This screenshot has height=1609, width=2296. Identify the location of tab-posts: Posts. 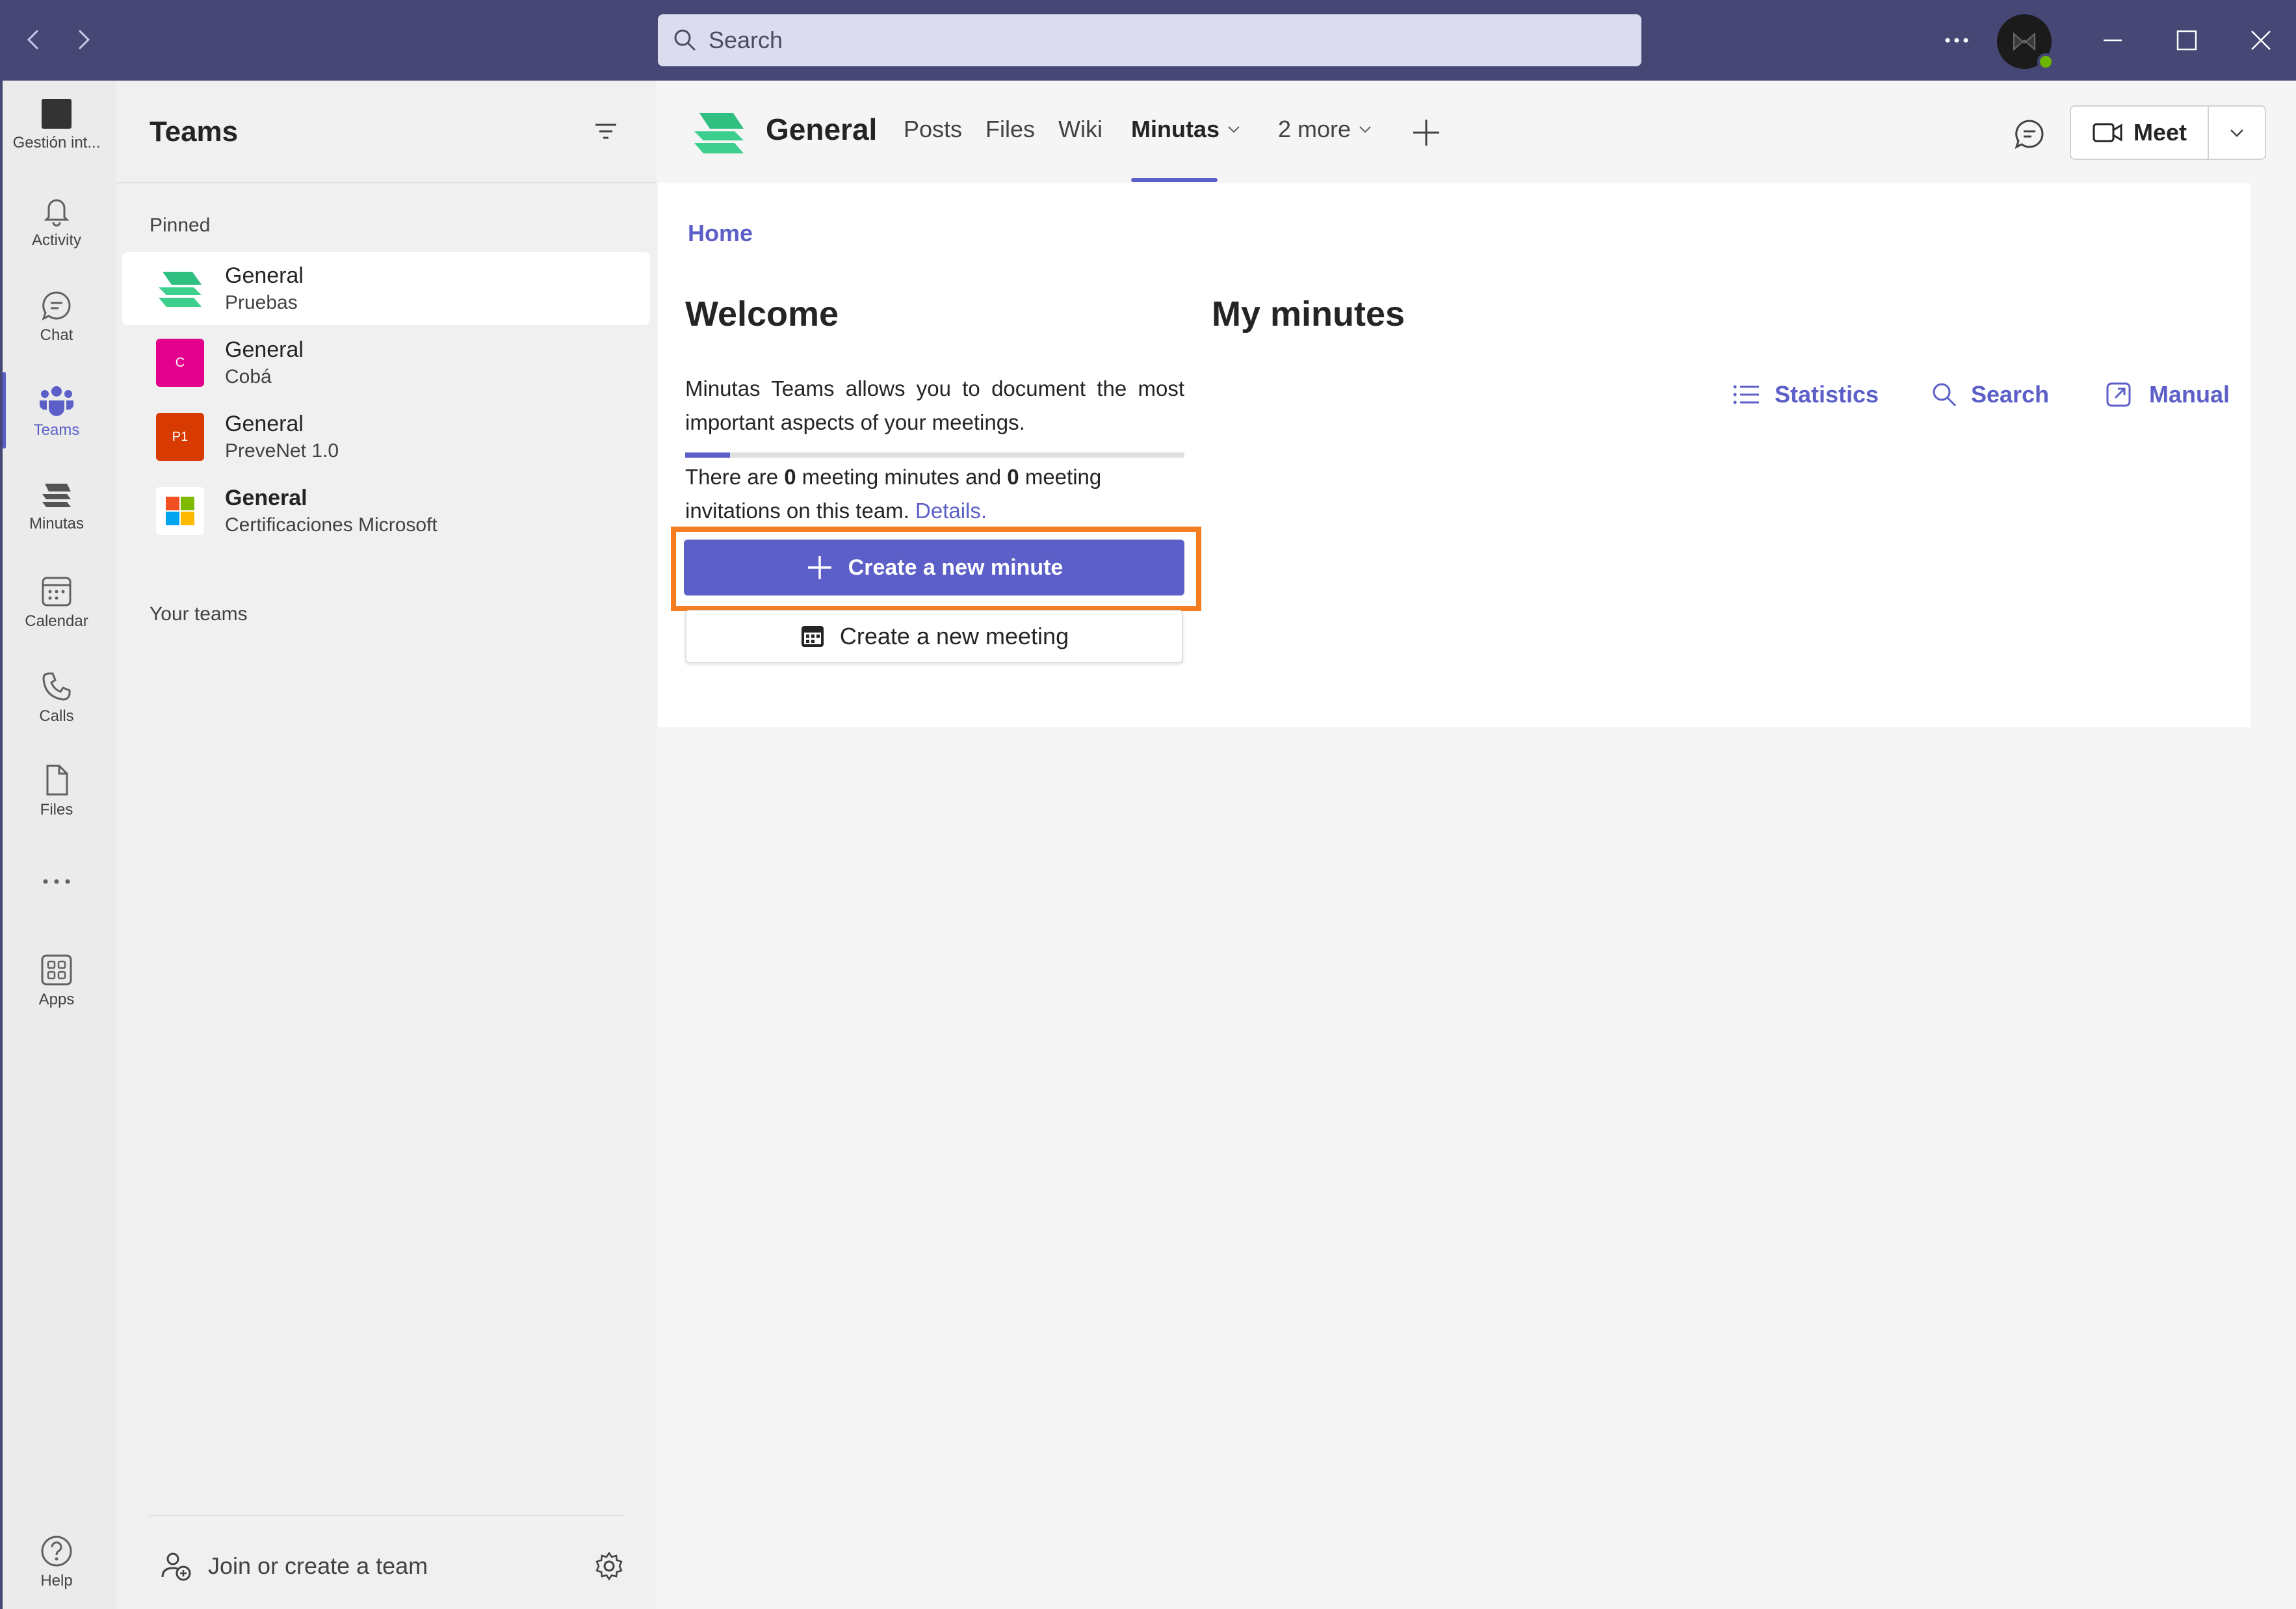
(933, 129).